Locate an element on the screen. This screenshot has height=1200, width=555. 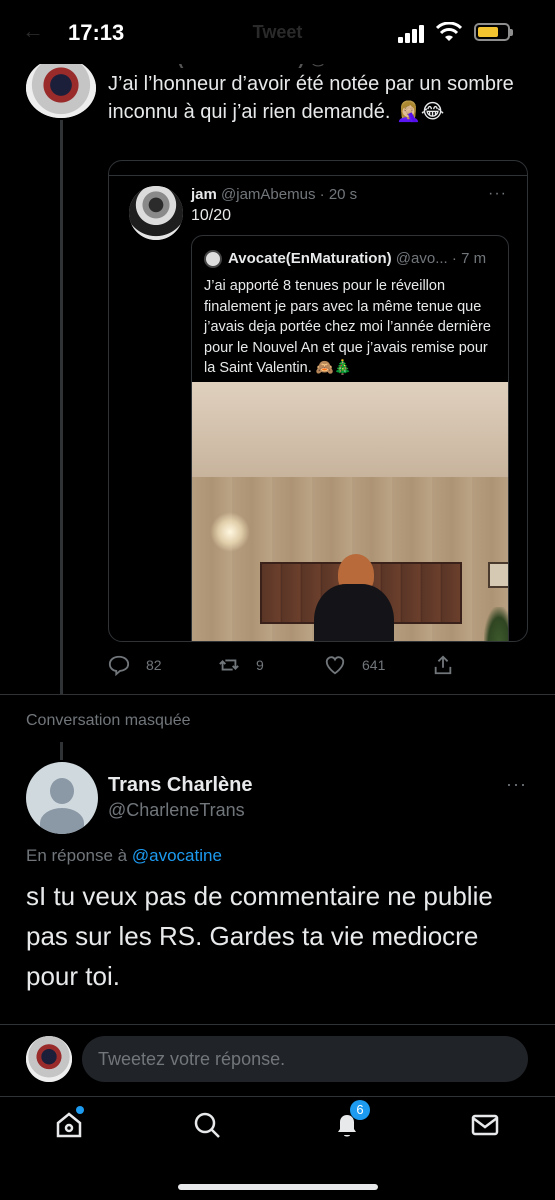
tab-bar: 6 is located at coordinates (277, 1130).